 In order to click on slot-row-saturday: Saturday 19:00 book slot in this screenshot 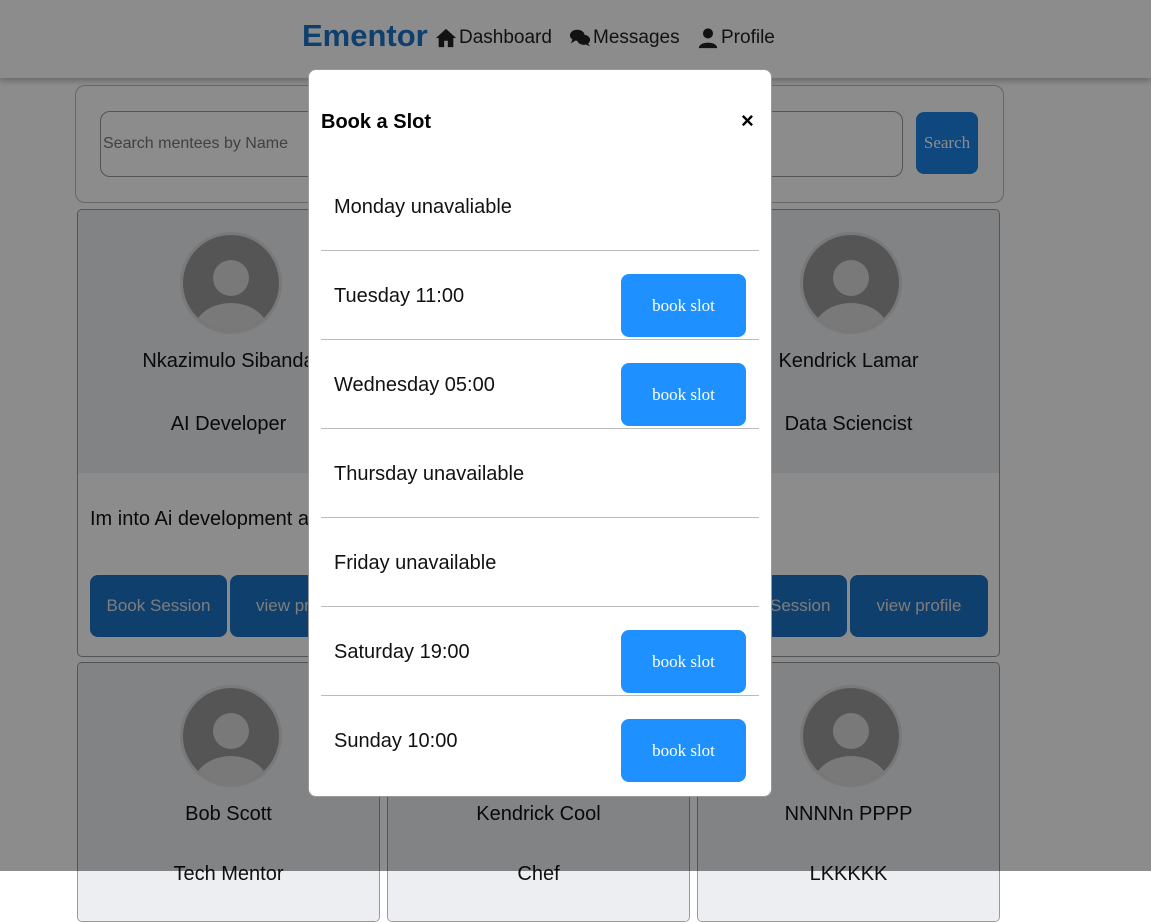, I will do `click(540, 651)`.